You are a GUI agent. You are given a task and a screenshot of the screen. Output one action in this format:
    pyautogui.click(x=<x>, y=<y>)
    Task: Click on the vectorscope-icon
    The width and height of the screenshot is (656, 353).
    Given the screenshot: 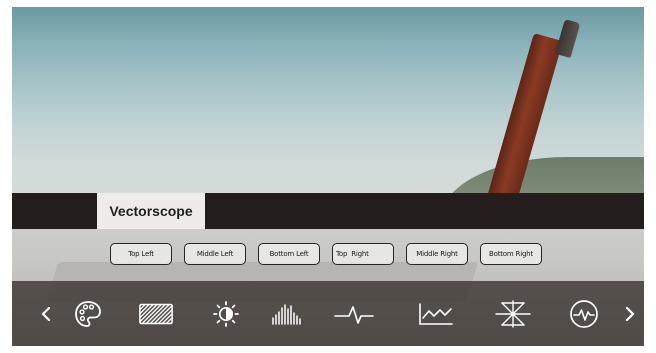 What is the action you would take?
    pyautogui.click(x=513, y=314)
    